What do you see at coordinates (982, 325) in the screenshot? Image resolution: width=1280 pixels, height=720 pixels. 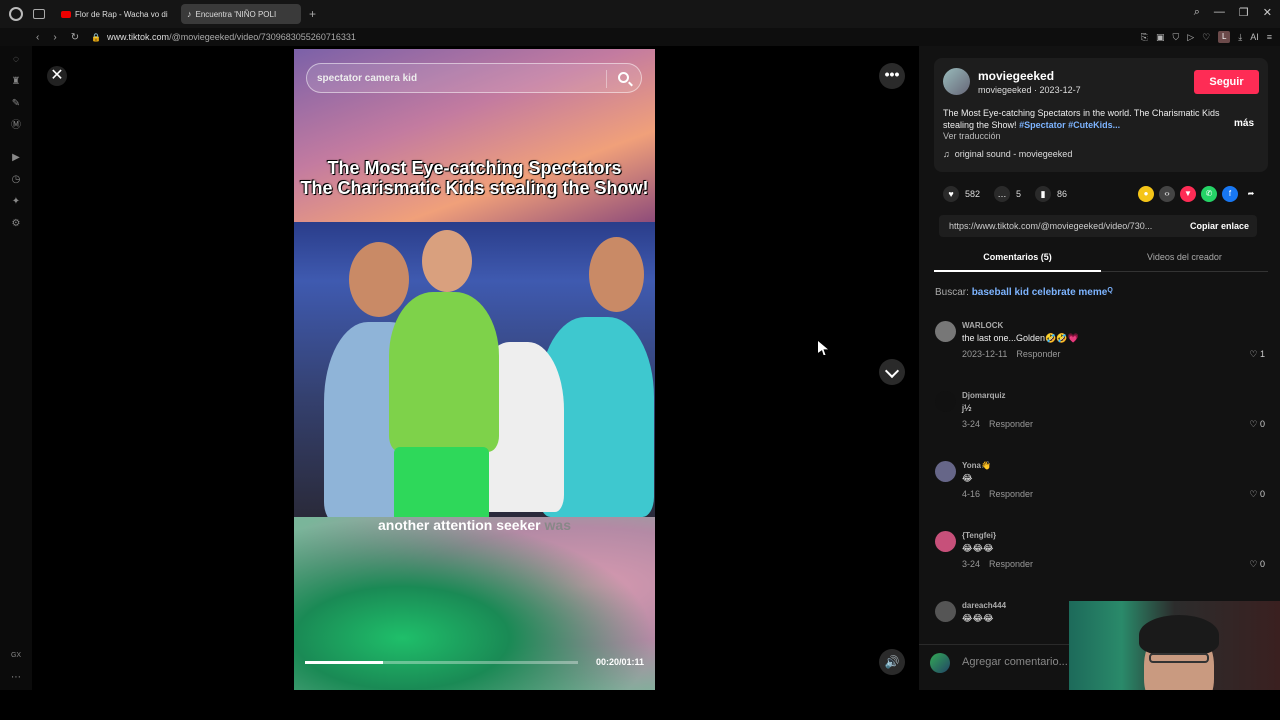 I see `comment-author: WARLOCK` at bounding box center [982, 325].